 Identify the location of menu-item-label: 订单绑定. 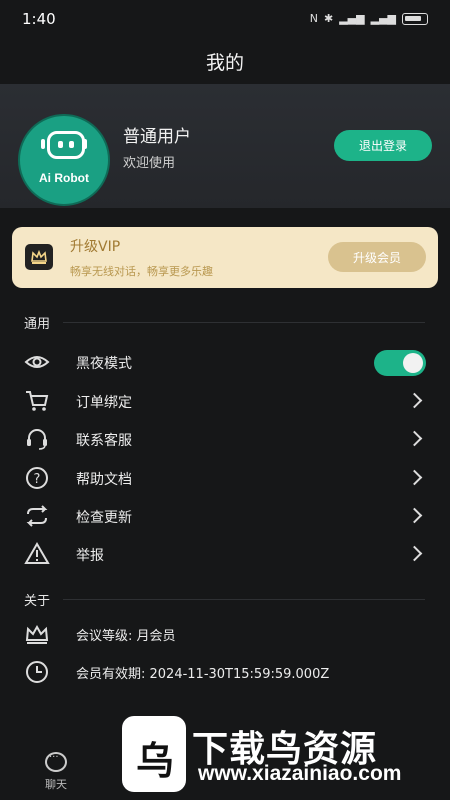
(104, 403).